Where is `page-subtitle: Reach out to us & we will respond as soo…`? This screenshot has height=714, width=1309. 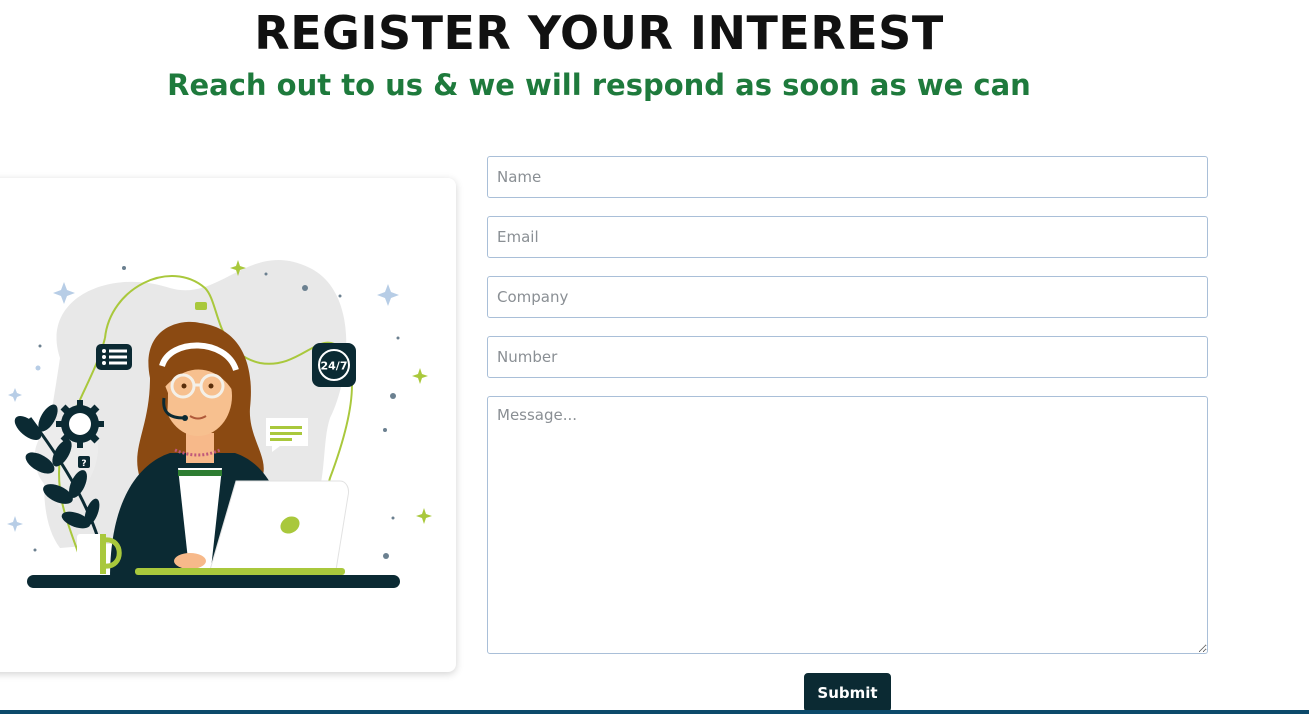 page-subtitle: Reach out to us & we will respond as soo… is located at coordinates (599, 85).